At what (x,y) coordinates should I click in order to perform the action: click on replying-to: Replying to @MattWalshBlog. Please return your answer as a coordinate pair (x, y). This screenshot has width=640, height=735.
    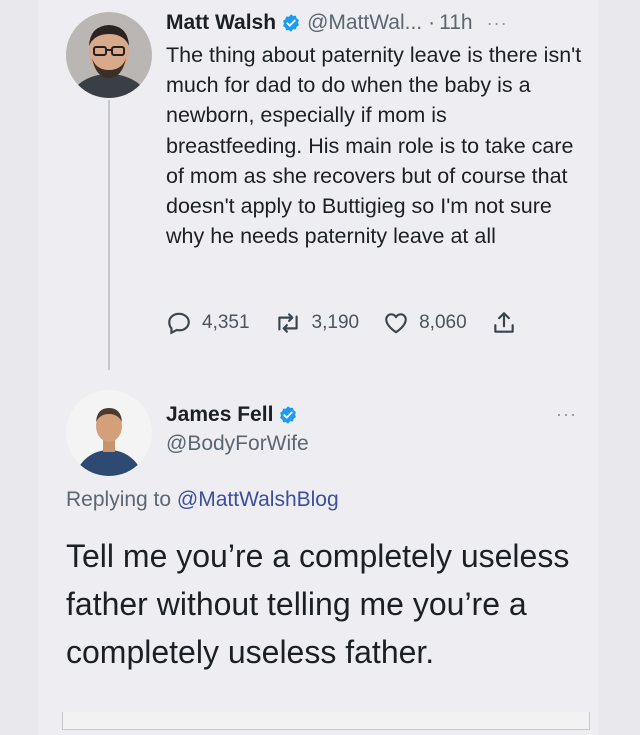
    Looking at the image, I should click on (202, 500).